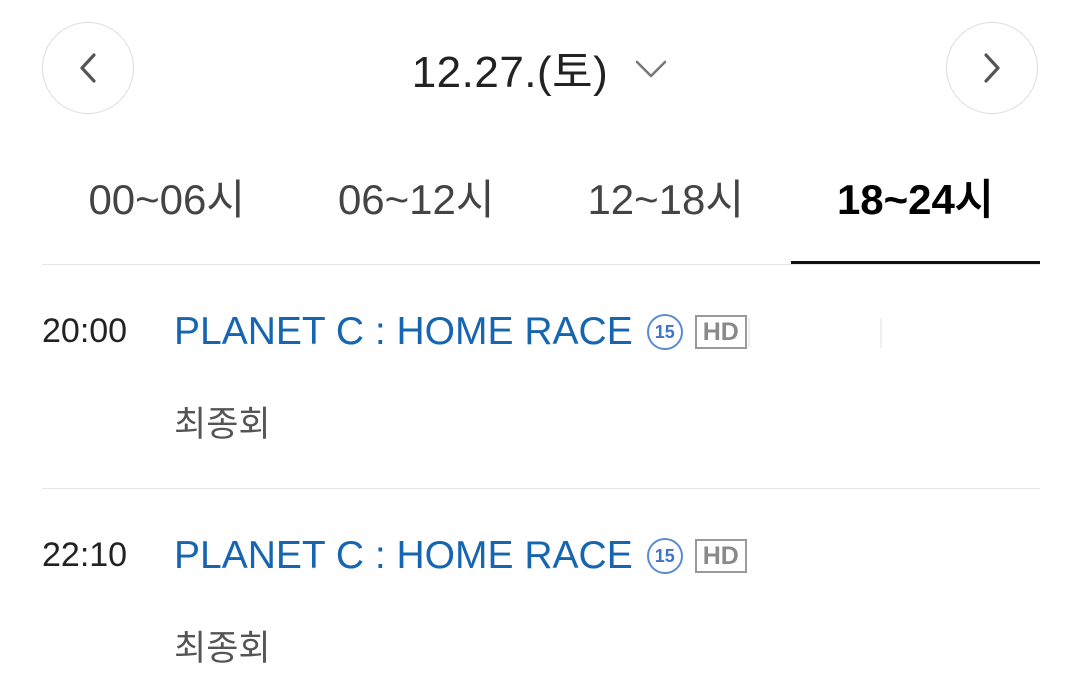  Describe the element at coordinates (510, 72) in the screenshot. I see `current-date: 12.27.(토)` at that location.